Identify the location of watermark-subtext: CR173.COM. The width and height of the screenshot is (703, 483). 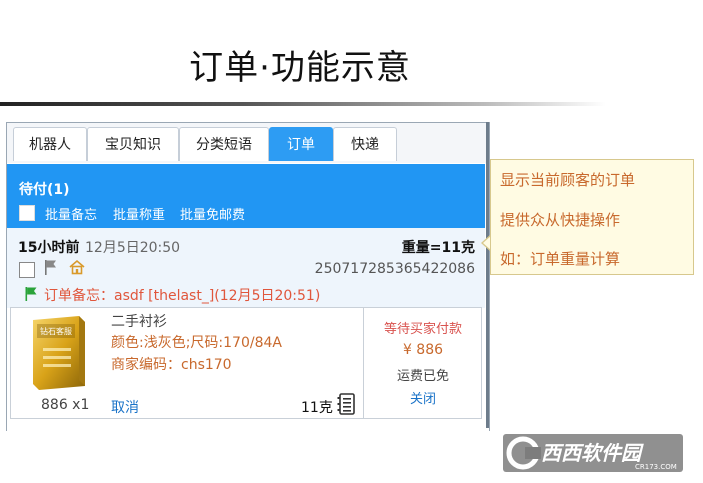
(656, 467).